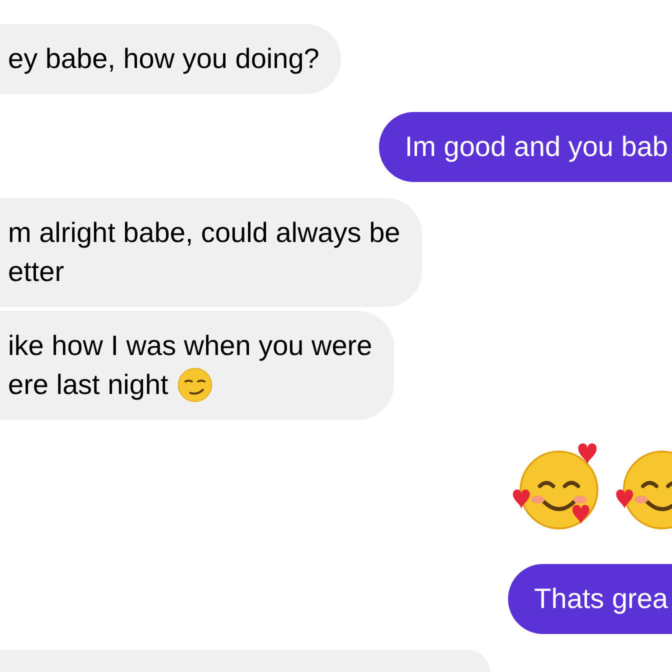  Describe the element at coordinates (204, 233) in the screenshot. I see `message-text: m alright babe, could always be` at that location.